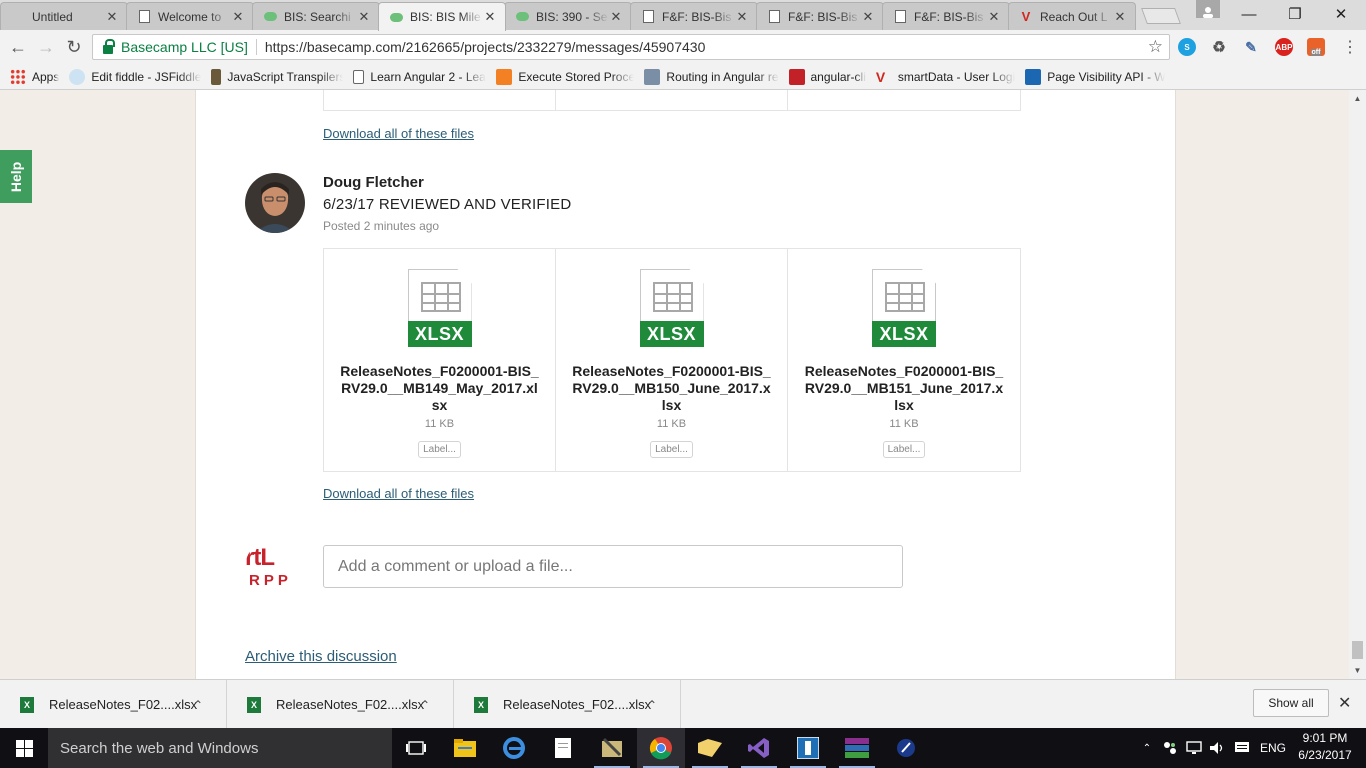  What do you see at coordinates (321, 656) in the screenshot?
I see `archive-discussion-link: Archive this discussion` at bounding box center [321, 656].